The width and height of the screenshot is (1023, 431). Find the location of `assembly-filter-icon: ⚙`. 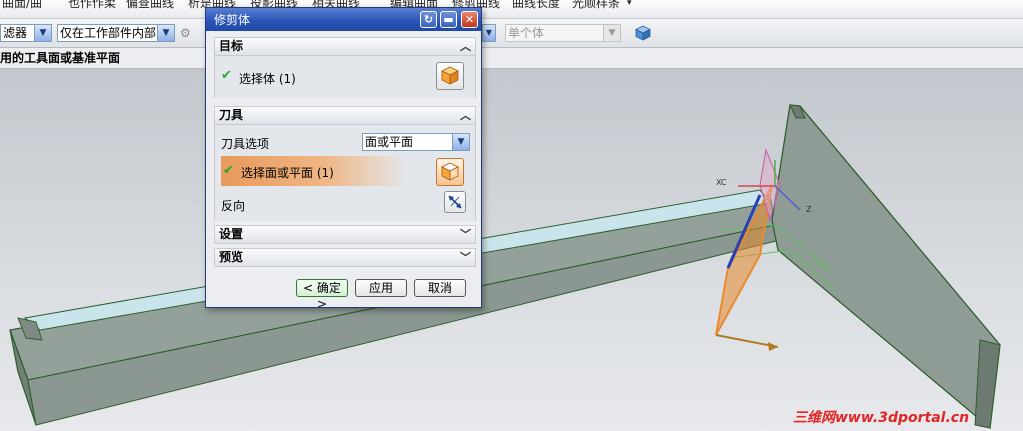

assembly-filter-icon: ⚙ is located at coordinates (185, 33).